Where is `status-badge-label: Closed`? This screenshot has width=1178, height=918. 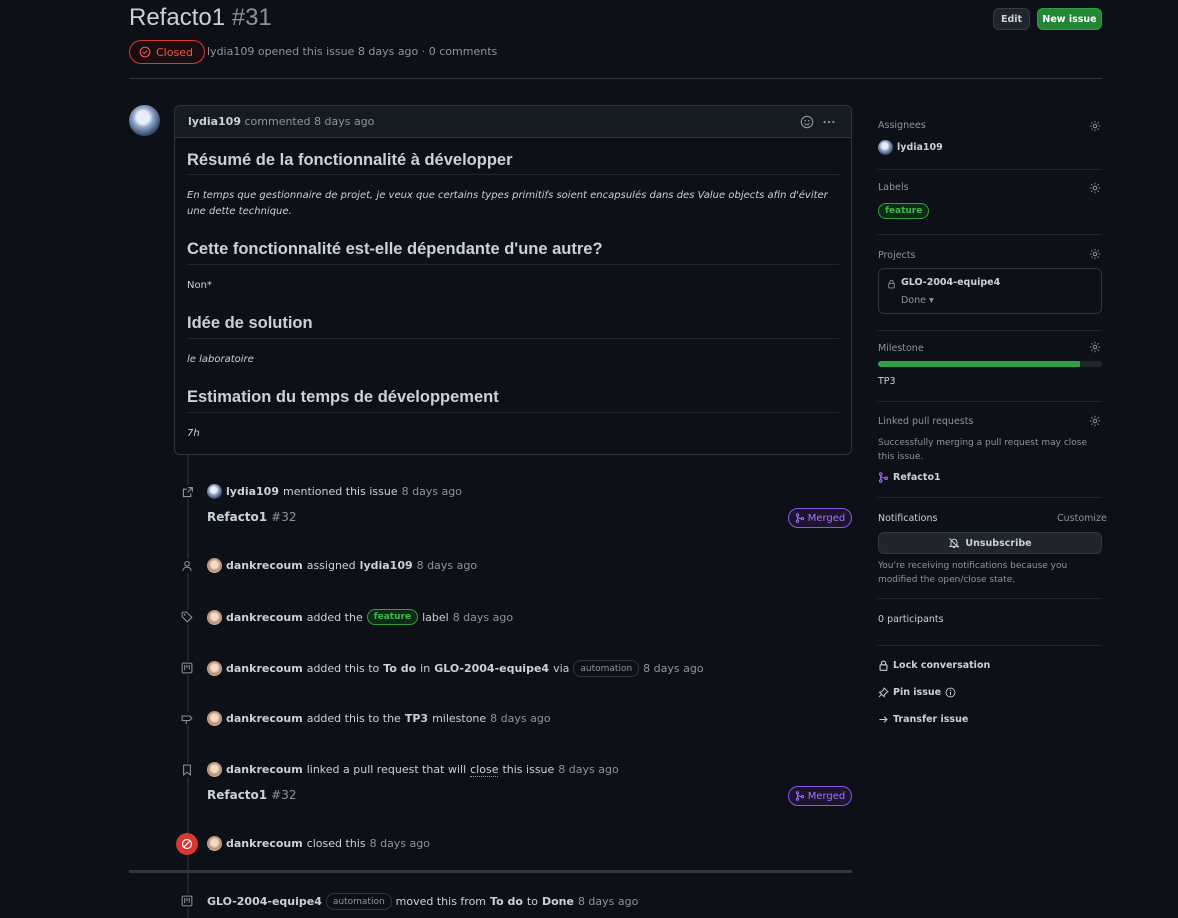 status-badge-label: Closed is located at coordinates (174, 52).